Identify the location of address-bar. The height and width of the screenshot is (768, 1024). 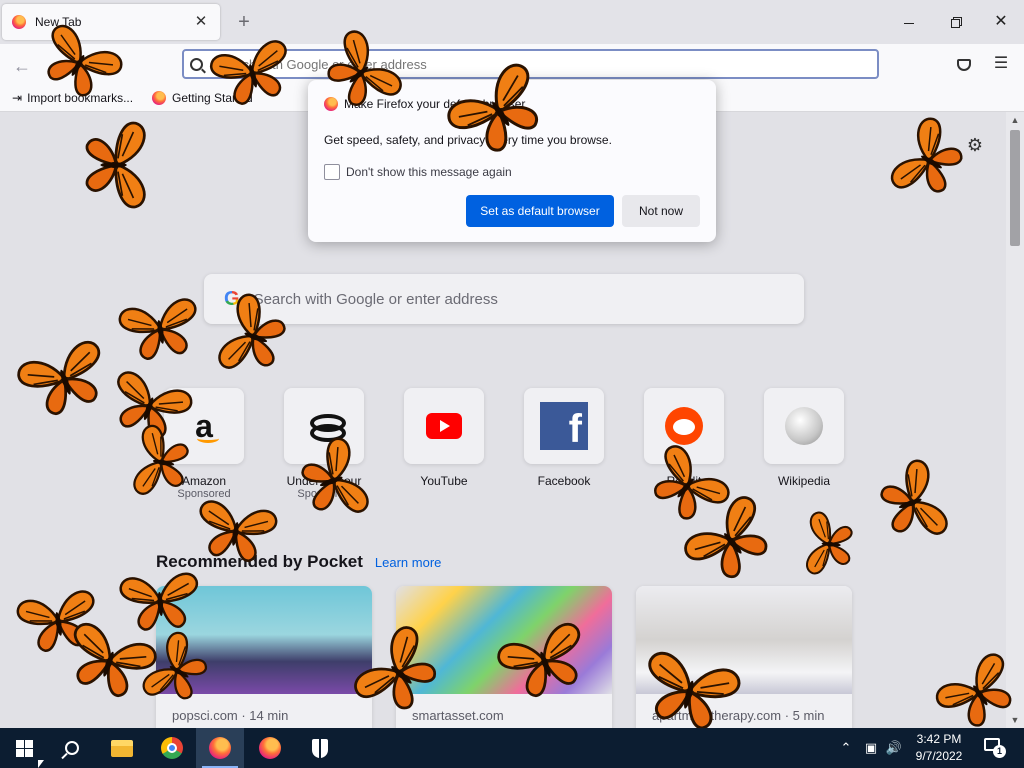
(530, 64).